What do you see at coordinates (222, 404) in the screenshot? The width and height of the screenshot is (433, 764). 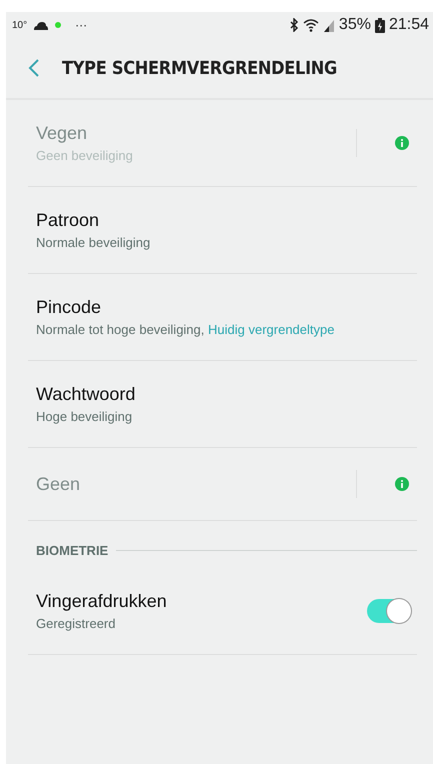 I see `lock-type-option: Wachtwoord Hoge beveiliging` at bounding box center [222, 404].